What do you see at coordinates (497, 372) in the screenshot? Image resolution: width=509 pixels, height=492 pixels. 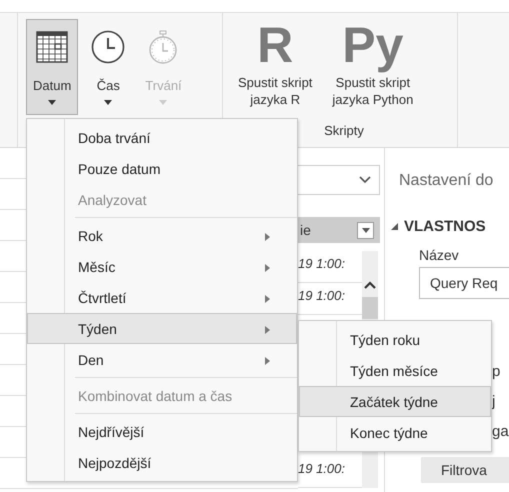 I see `partial-text: p` at bounding box center [497, 372].